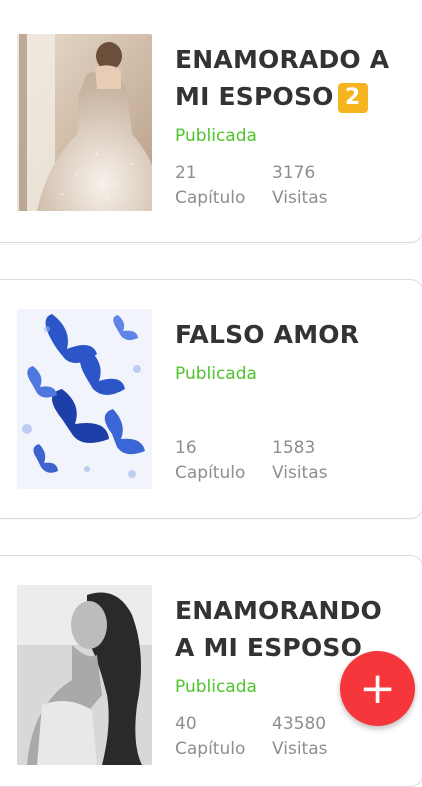 Image resolution: width=422 pixels, height=787 pixels. I want to click on keycap-two-emoji: 2, so click(352, 98).